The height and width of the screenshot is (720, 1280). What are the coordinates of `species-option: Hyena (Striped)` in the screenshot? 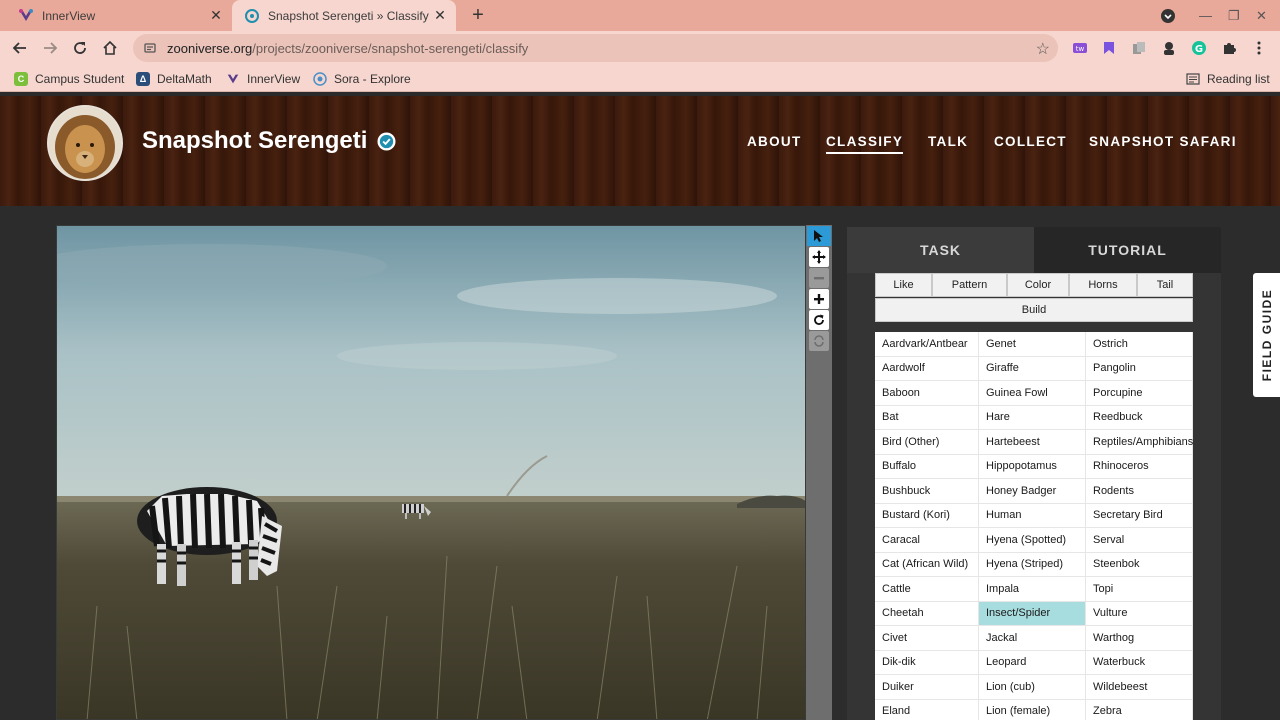 It's located at (1032, 564).